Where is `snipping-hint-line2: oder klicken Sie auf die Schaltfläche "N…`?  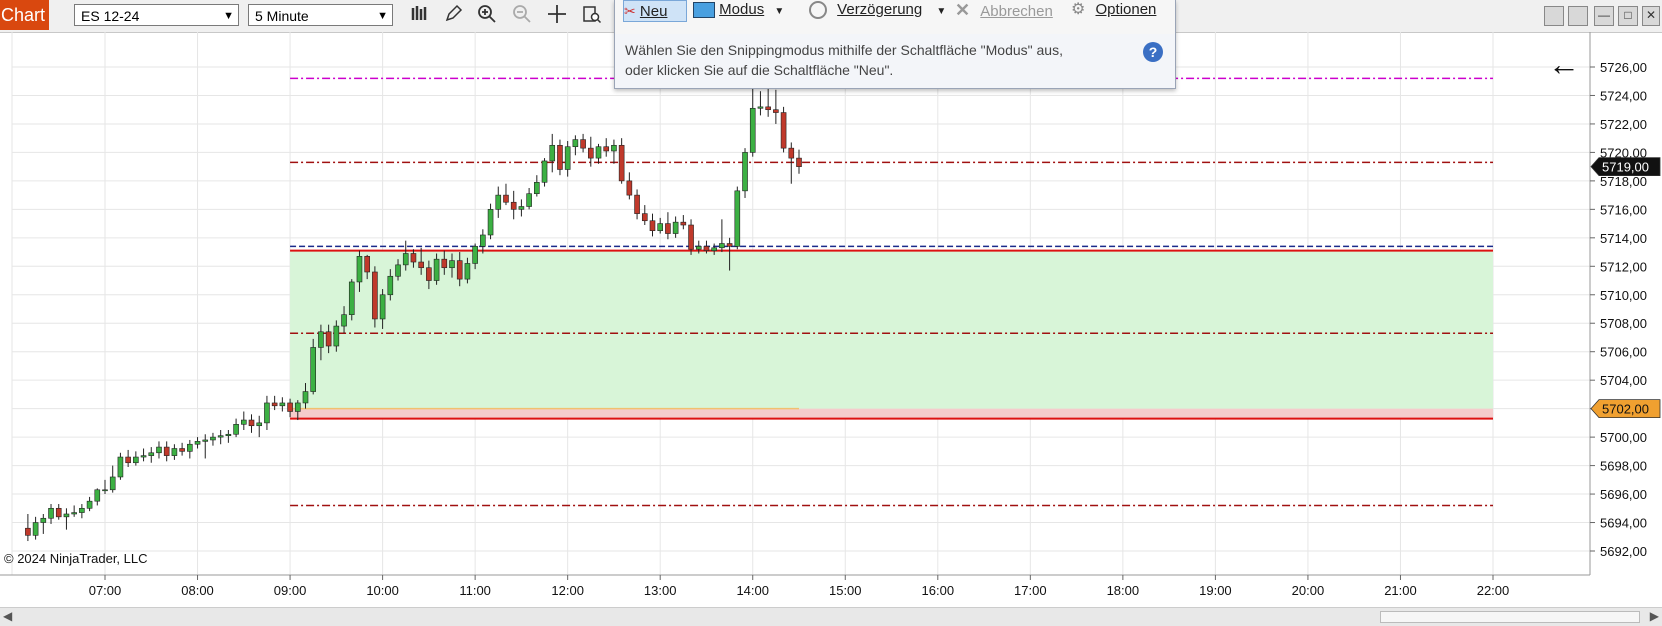 snipping-hint-line2: oder klicken Sie auf die Schaltfläche "N… is located at coordinates (759, 70).